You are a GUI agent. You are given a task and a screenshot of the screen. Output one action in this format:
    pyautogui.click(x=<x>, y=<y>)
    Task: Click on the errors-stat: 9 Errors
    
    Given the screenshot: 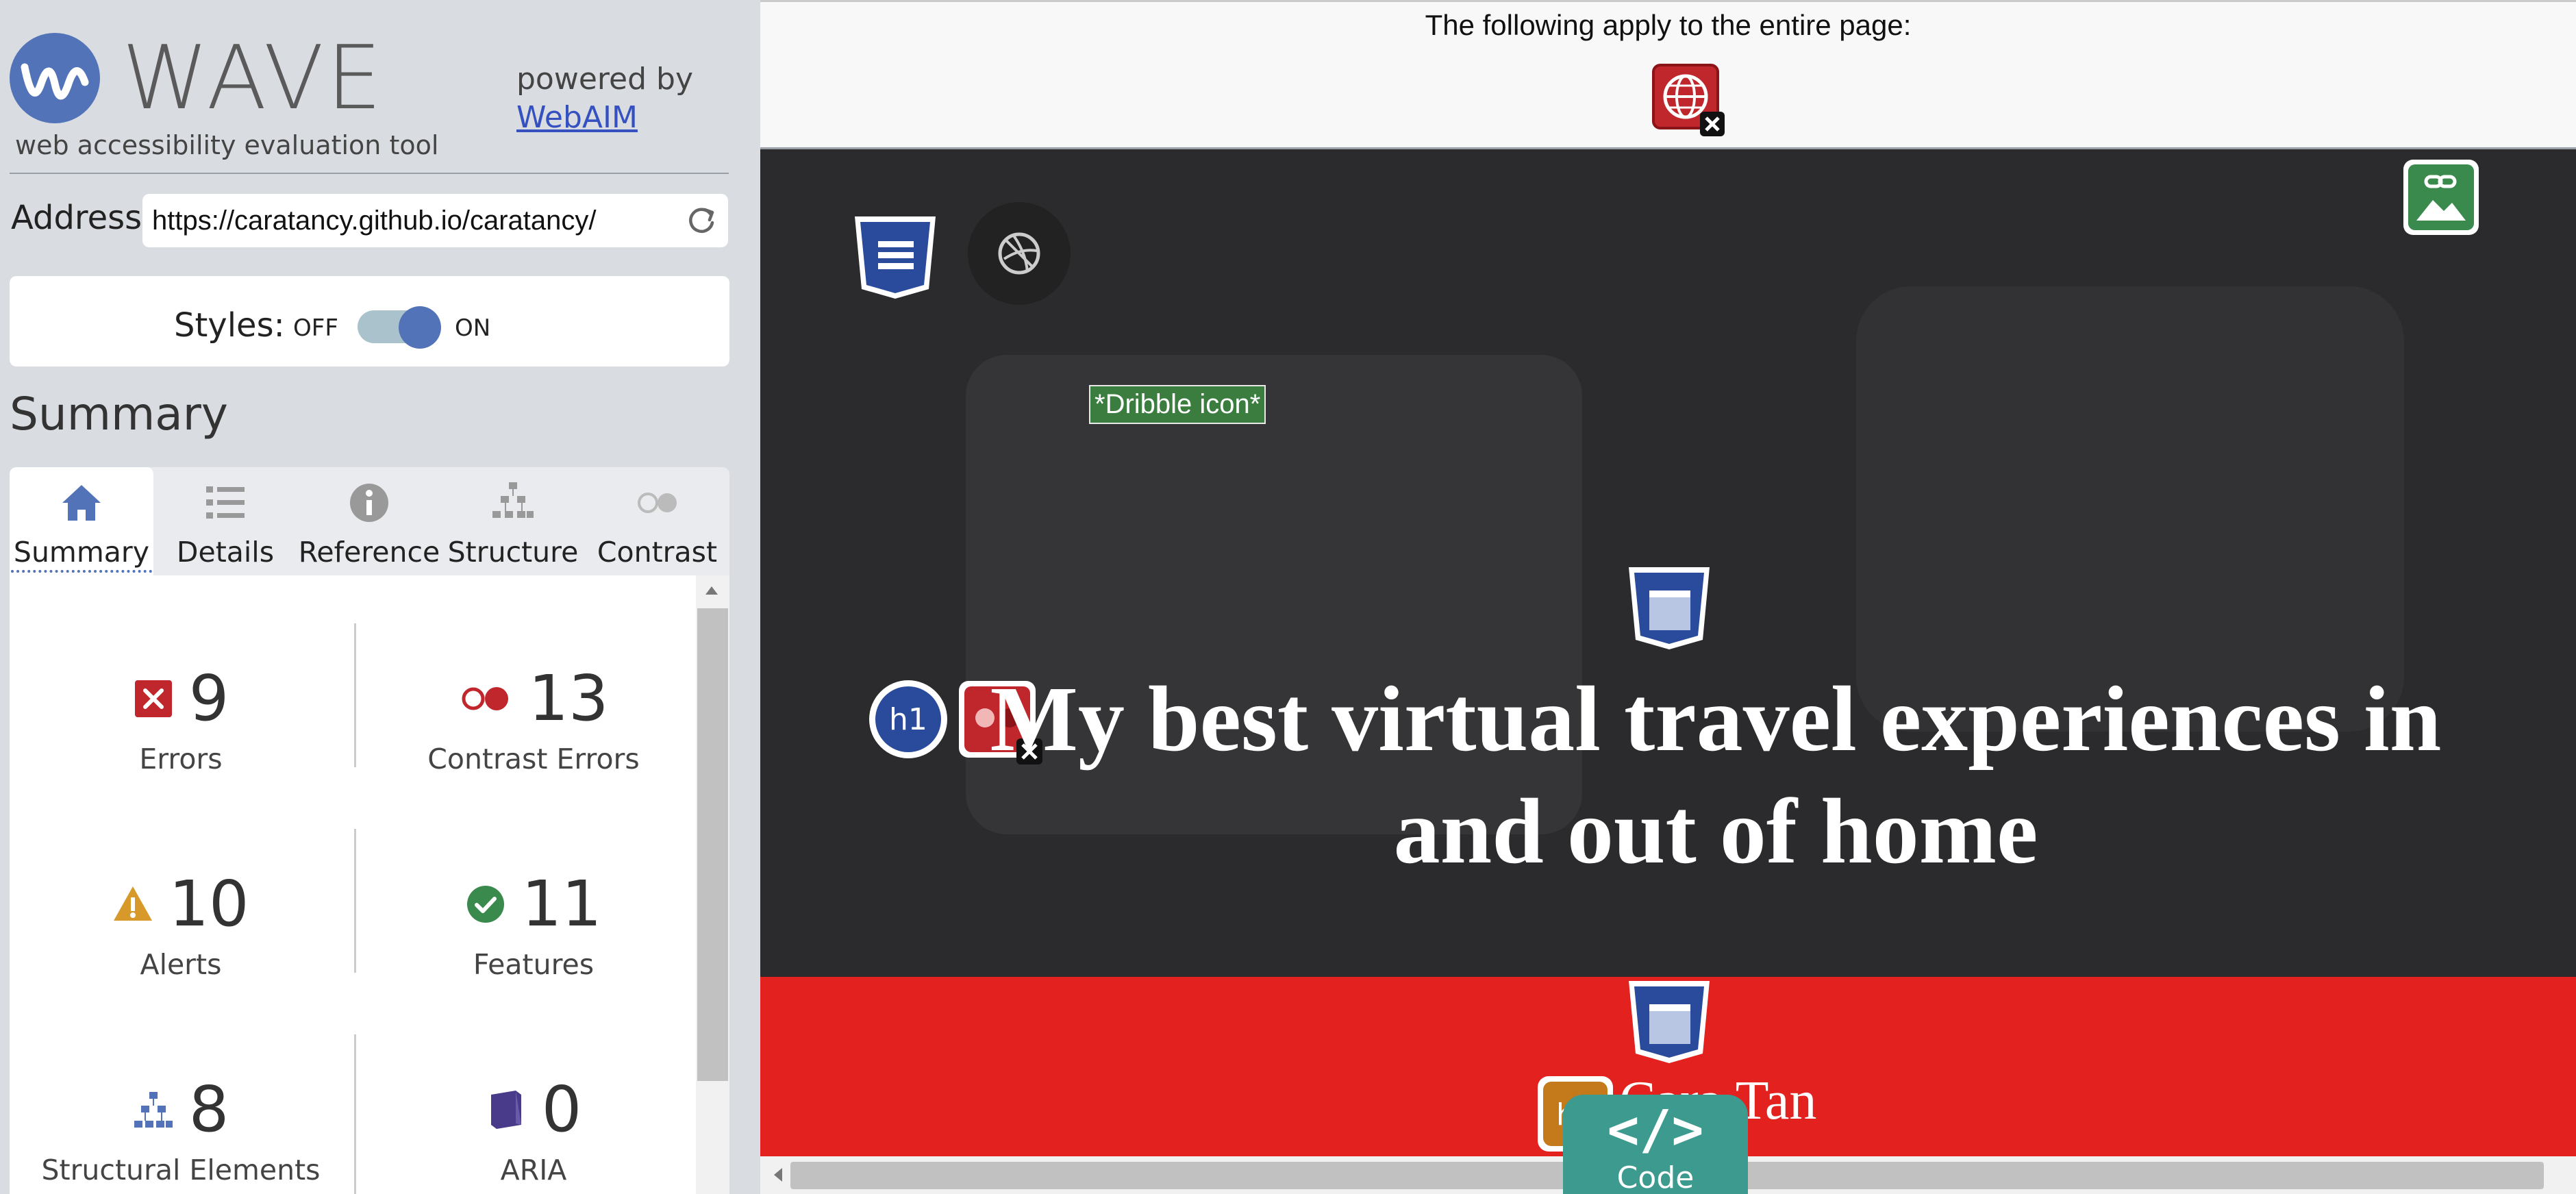 What is the action you would take?
    pyautogui.click(x=180, y=720)
    